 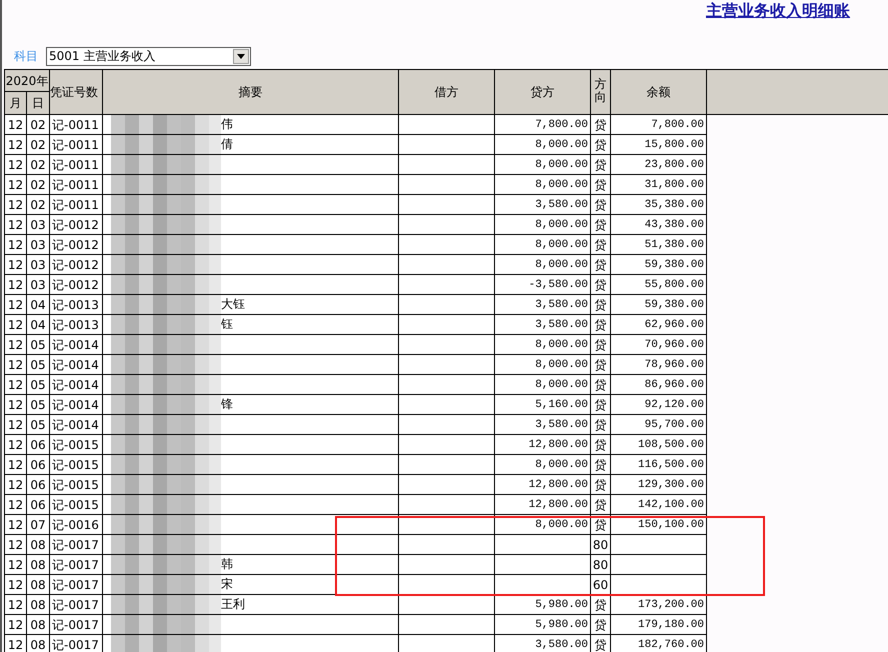 I want to click on summary-text: 宋, so click(x=227, y=584).